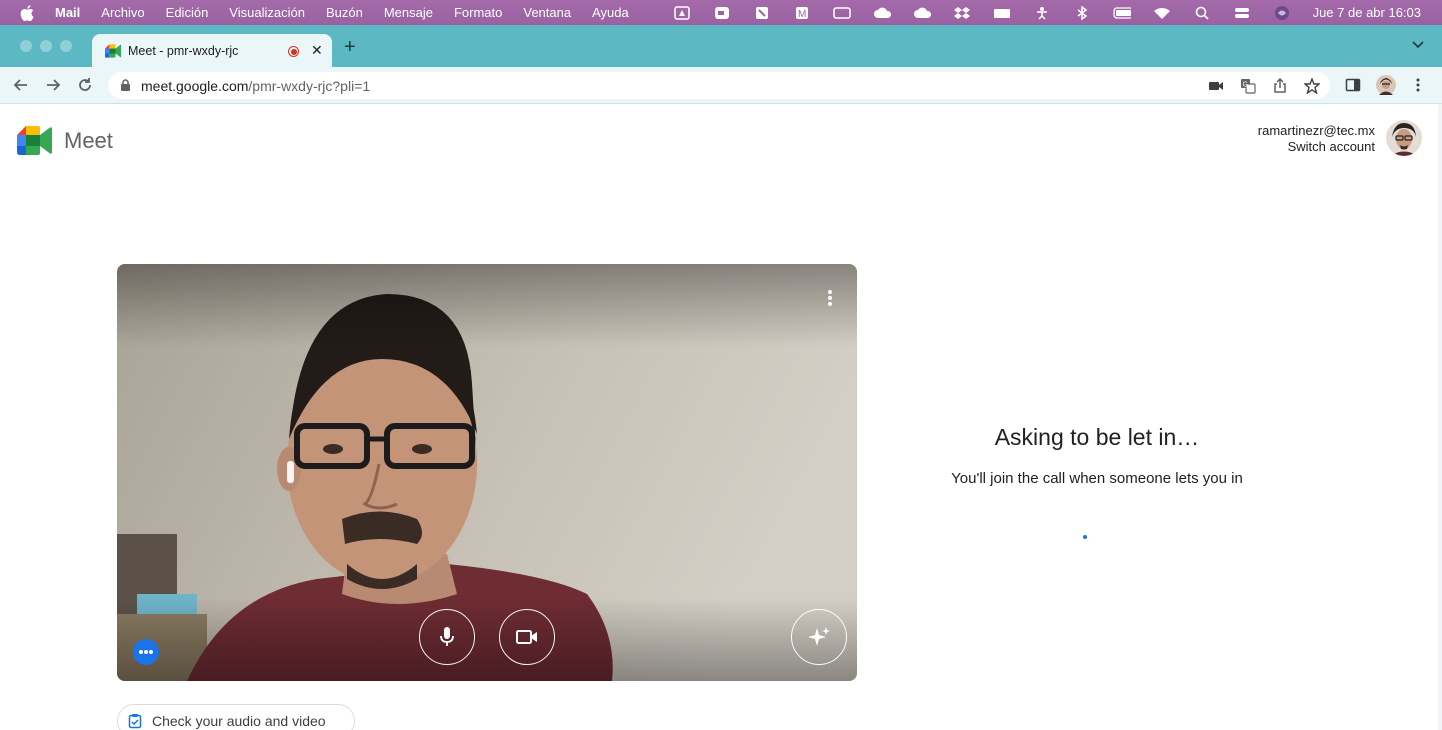  I want to click on svg-text: G, so click(1245, 85).